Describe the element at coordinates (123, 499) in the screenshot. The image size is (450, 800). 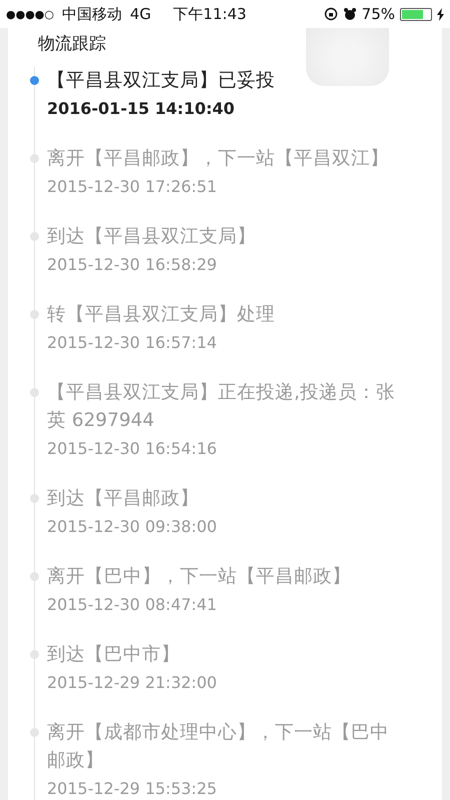
I see `event-text: 到达【平昌邮政】` at that location.